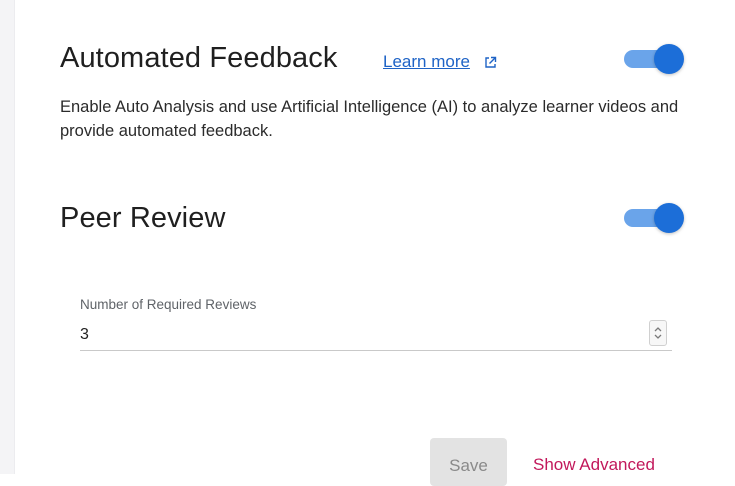 The height and width of the screenshot is (486, 735). What do you see at coordinates (199, 58) in the screenshot?
I see `automated-feedback-title: Automated Feedback` at bounding box center [199, 58].